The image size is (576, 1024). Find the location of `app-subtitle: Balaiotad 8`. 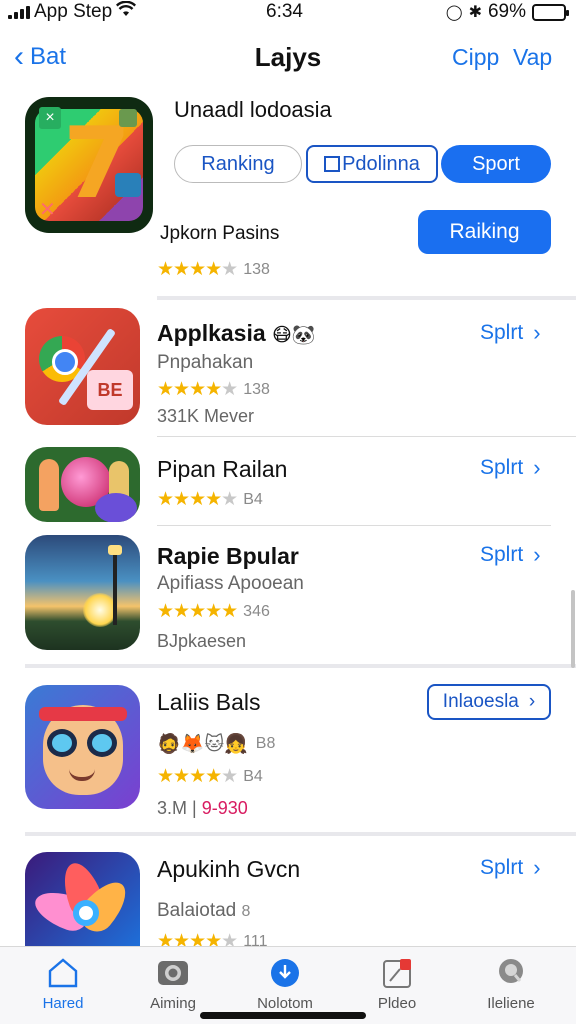

app-subtitle: Balaiotad 8 is located at coordinates (204, 910).